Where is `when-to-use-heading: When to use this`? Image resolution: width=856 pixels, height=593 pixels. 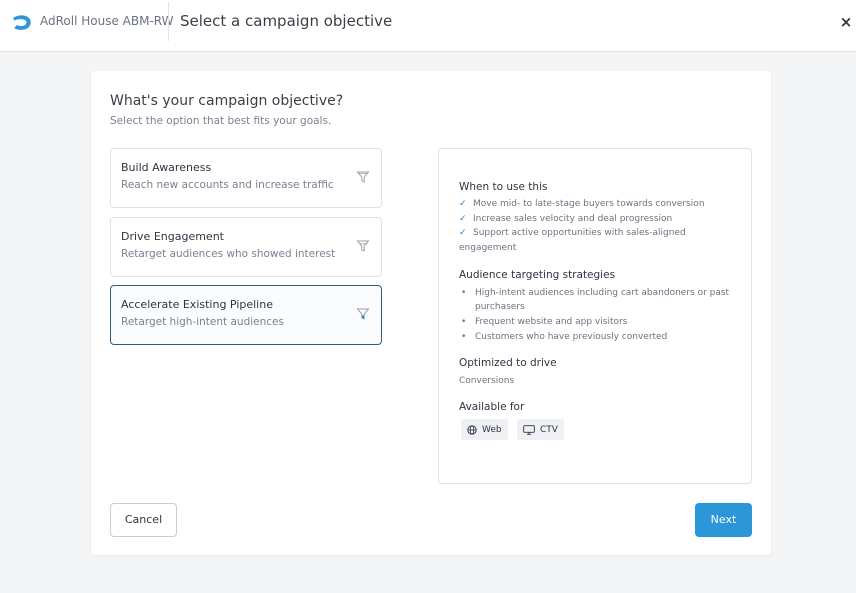 when-to-use-heading: When to use this is located at coordinates (503, 187).